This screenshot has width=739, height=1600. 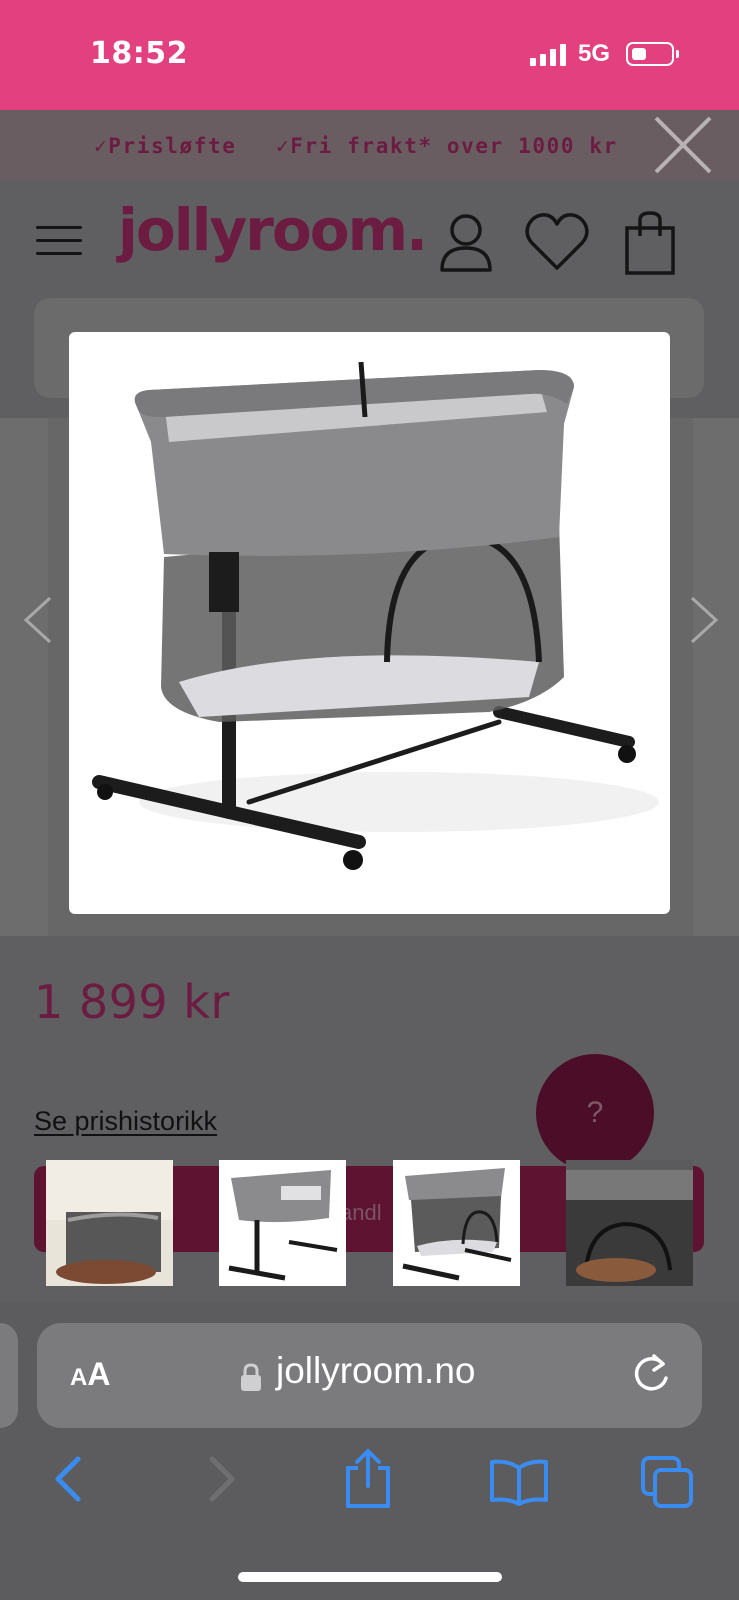 I want to click on price-history-link: Se prishistorikk, so click(x=125, y=1121).